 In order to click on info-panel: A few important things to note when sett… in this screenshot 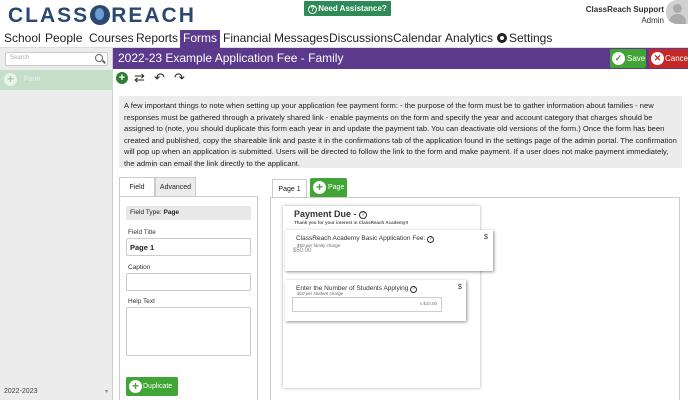, I will do `click(400, 132)`.